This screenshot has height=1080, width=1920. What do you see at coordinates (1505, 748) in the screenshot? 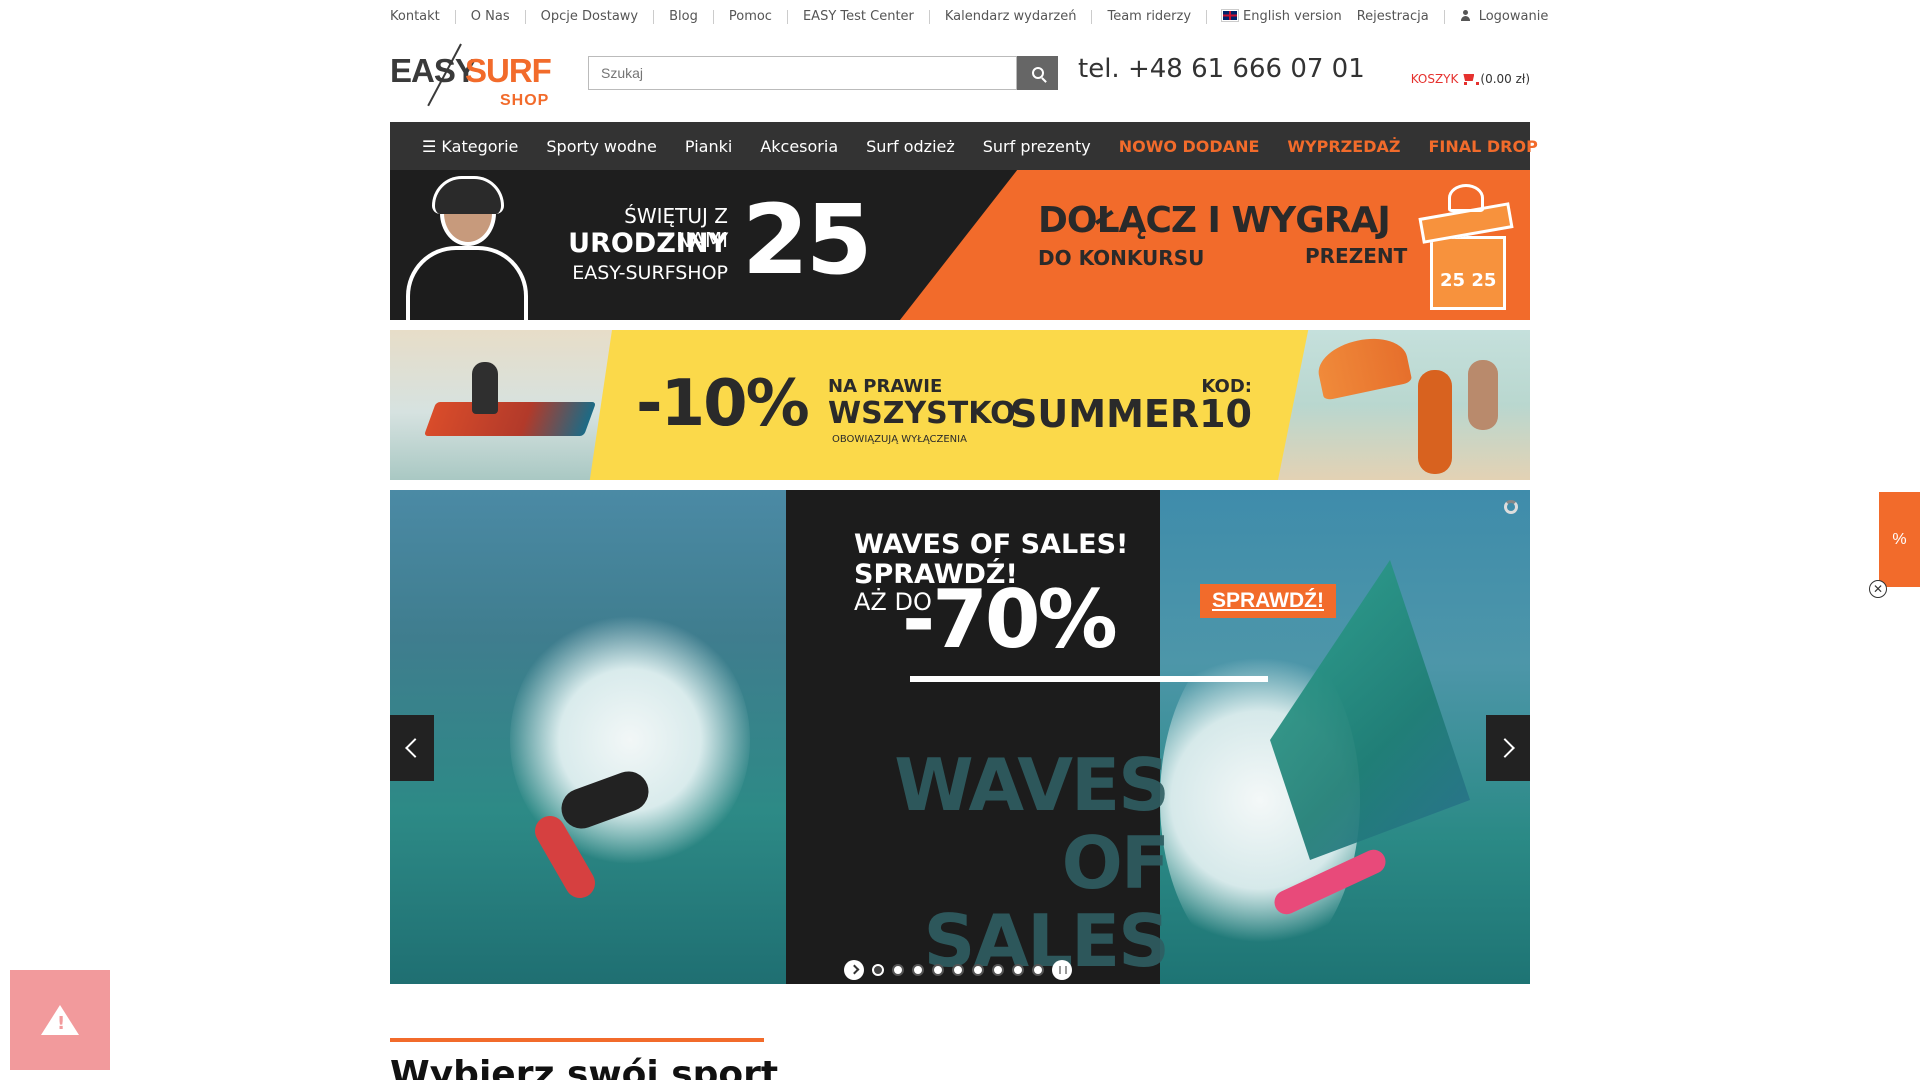
I see `chevron-right-icon` at bounding box center [1505, 748].